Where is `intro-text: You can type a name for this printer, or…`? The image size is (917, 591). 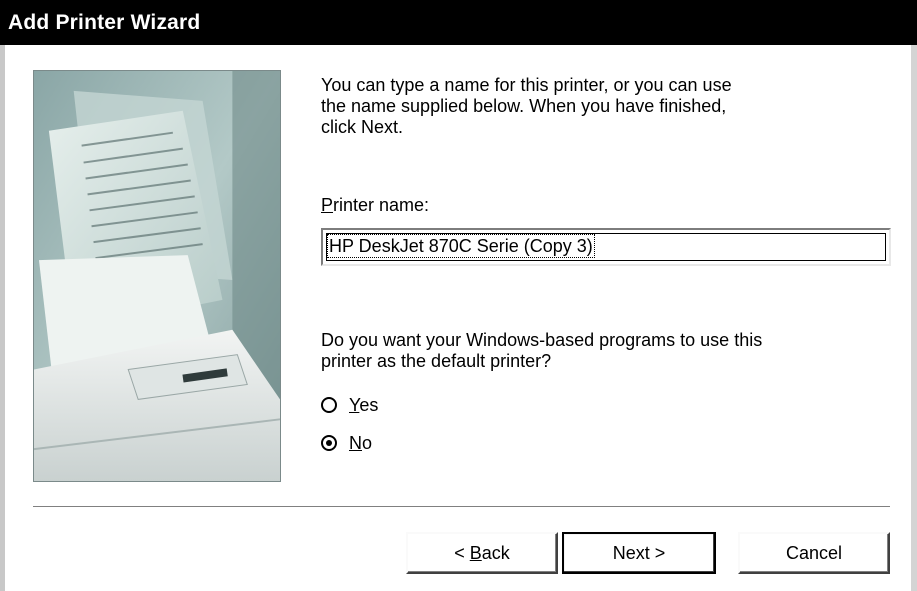 intro-text: You can type a name for this printer, or… is located at coordinates (526, 106).